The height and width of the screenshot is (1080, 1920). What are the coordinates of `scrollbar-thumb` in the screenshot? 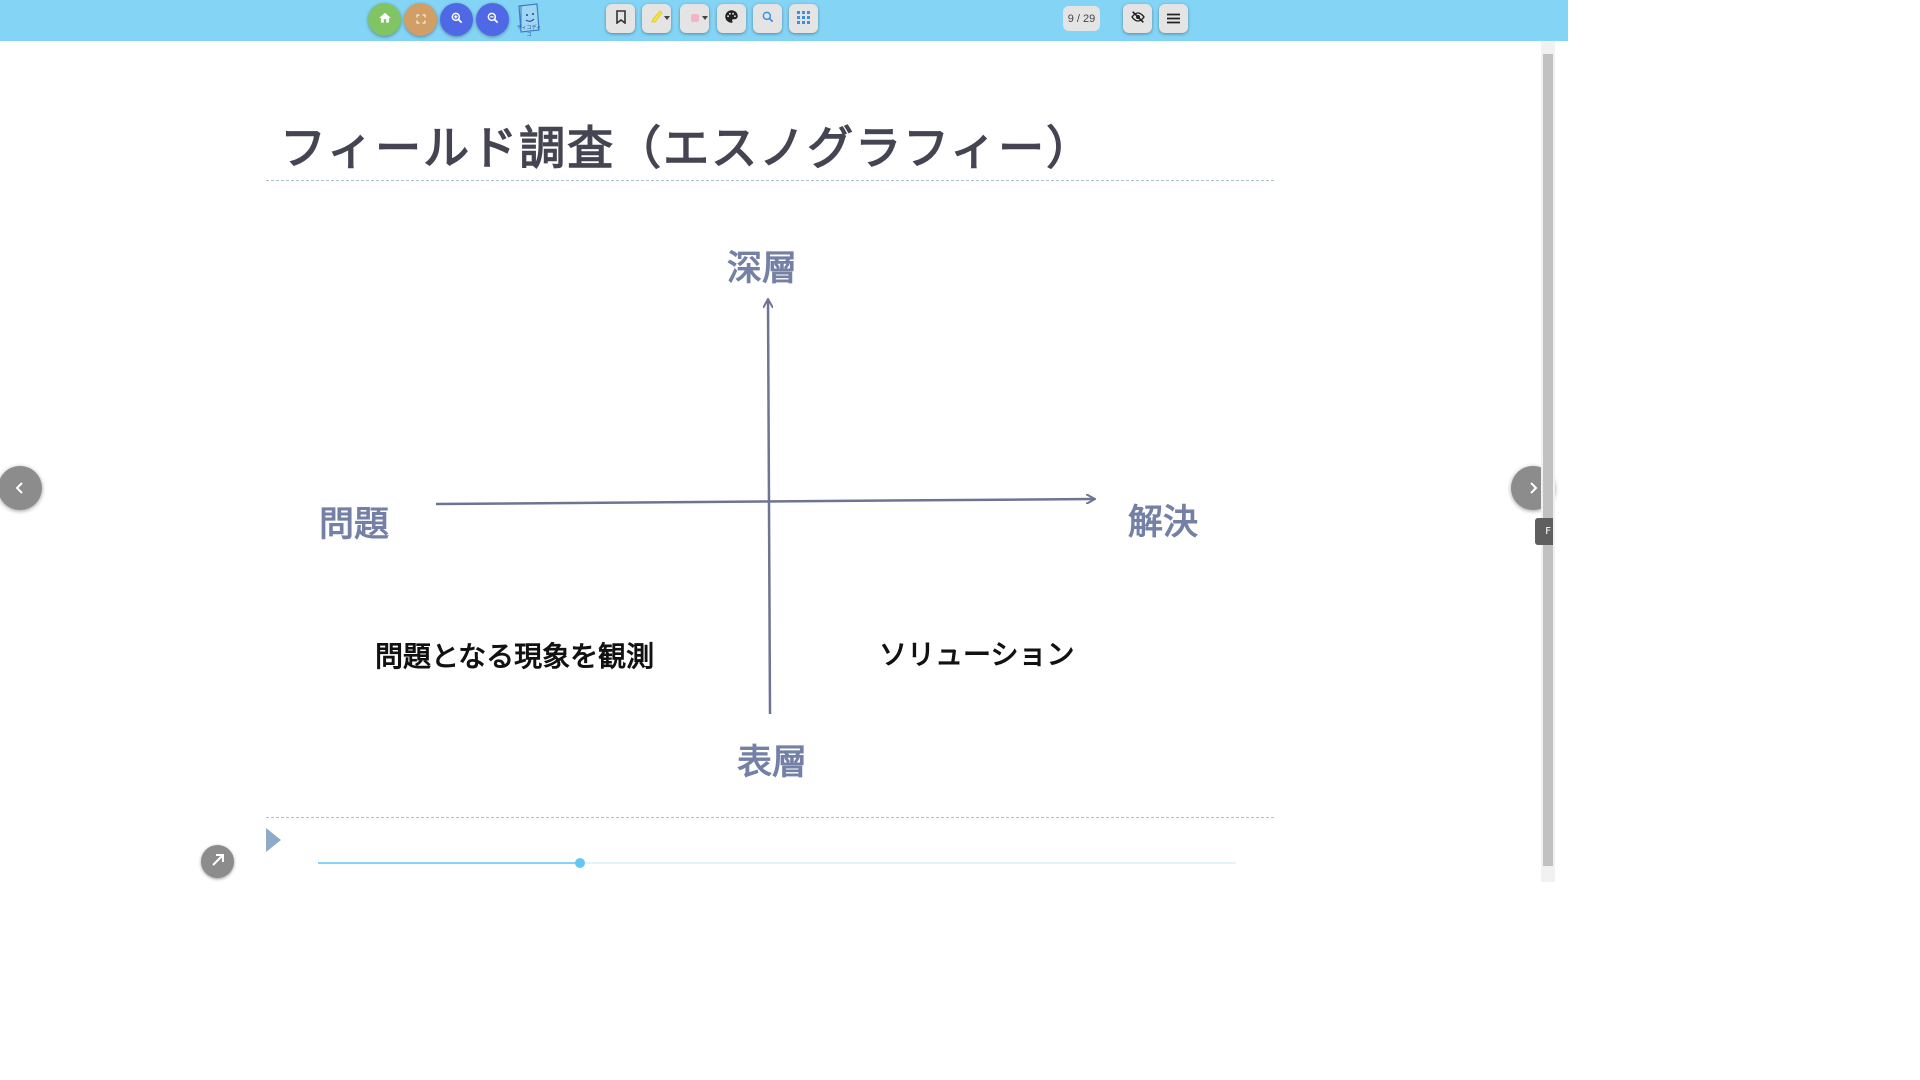 It's located at (1548, 460).